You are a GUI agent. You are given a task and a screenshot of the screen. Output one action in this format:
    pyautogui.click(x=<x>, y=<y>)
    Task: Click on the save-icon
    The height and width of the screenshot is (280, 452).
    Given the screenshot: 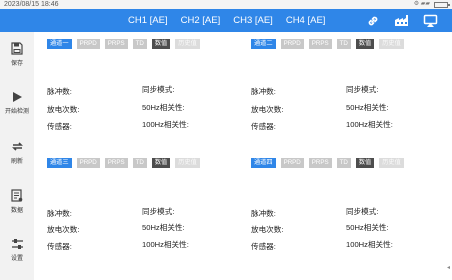 What is the action you would take?
    pyautogui.click(x=17, y=48)
    